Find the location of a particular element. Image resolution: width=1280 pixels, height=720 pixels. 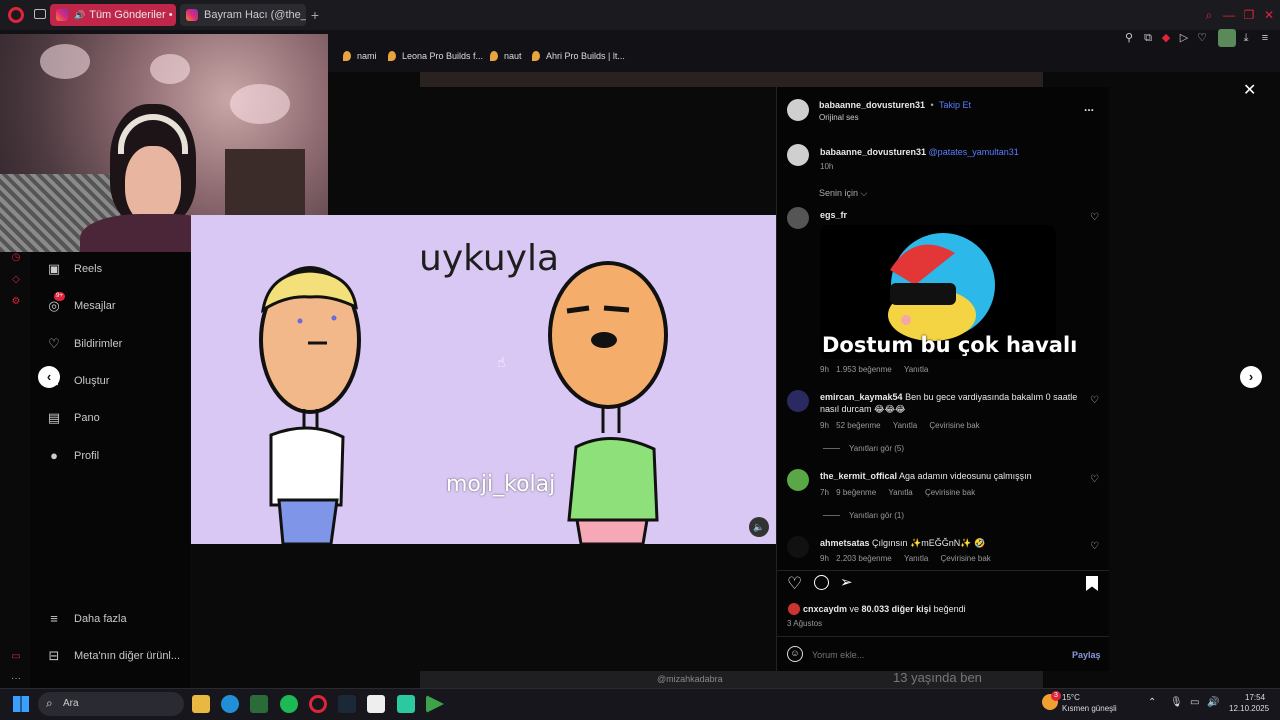

sidebar-item-profile: ● Profil is located at coordinates (116, 456).